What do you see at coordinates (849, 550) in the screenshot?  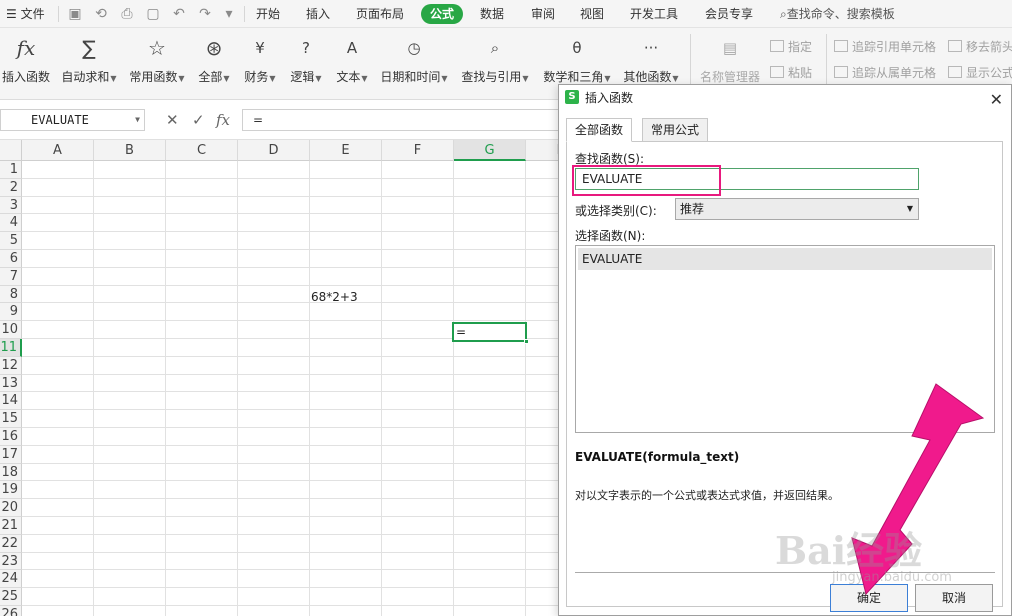 I see `watermark-logo: Bai经验` at bounding box center [849, 550].